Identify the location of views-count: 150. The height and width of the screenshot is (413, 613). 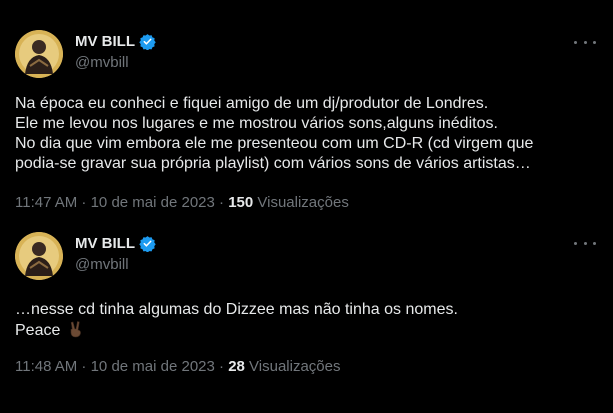
(240, 202).